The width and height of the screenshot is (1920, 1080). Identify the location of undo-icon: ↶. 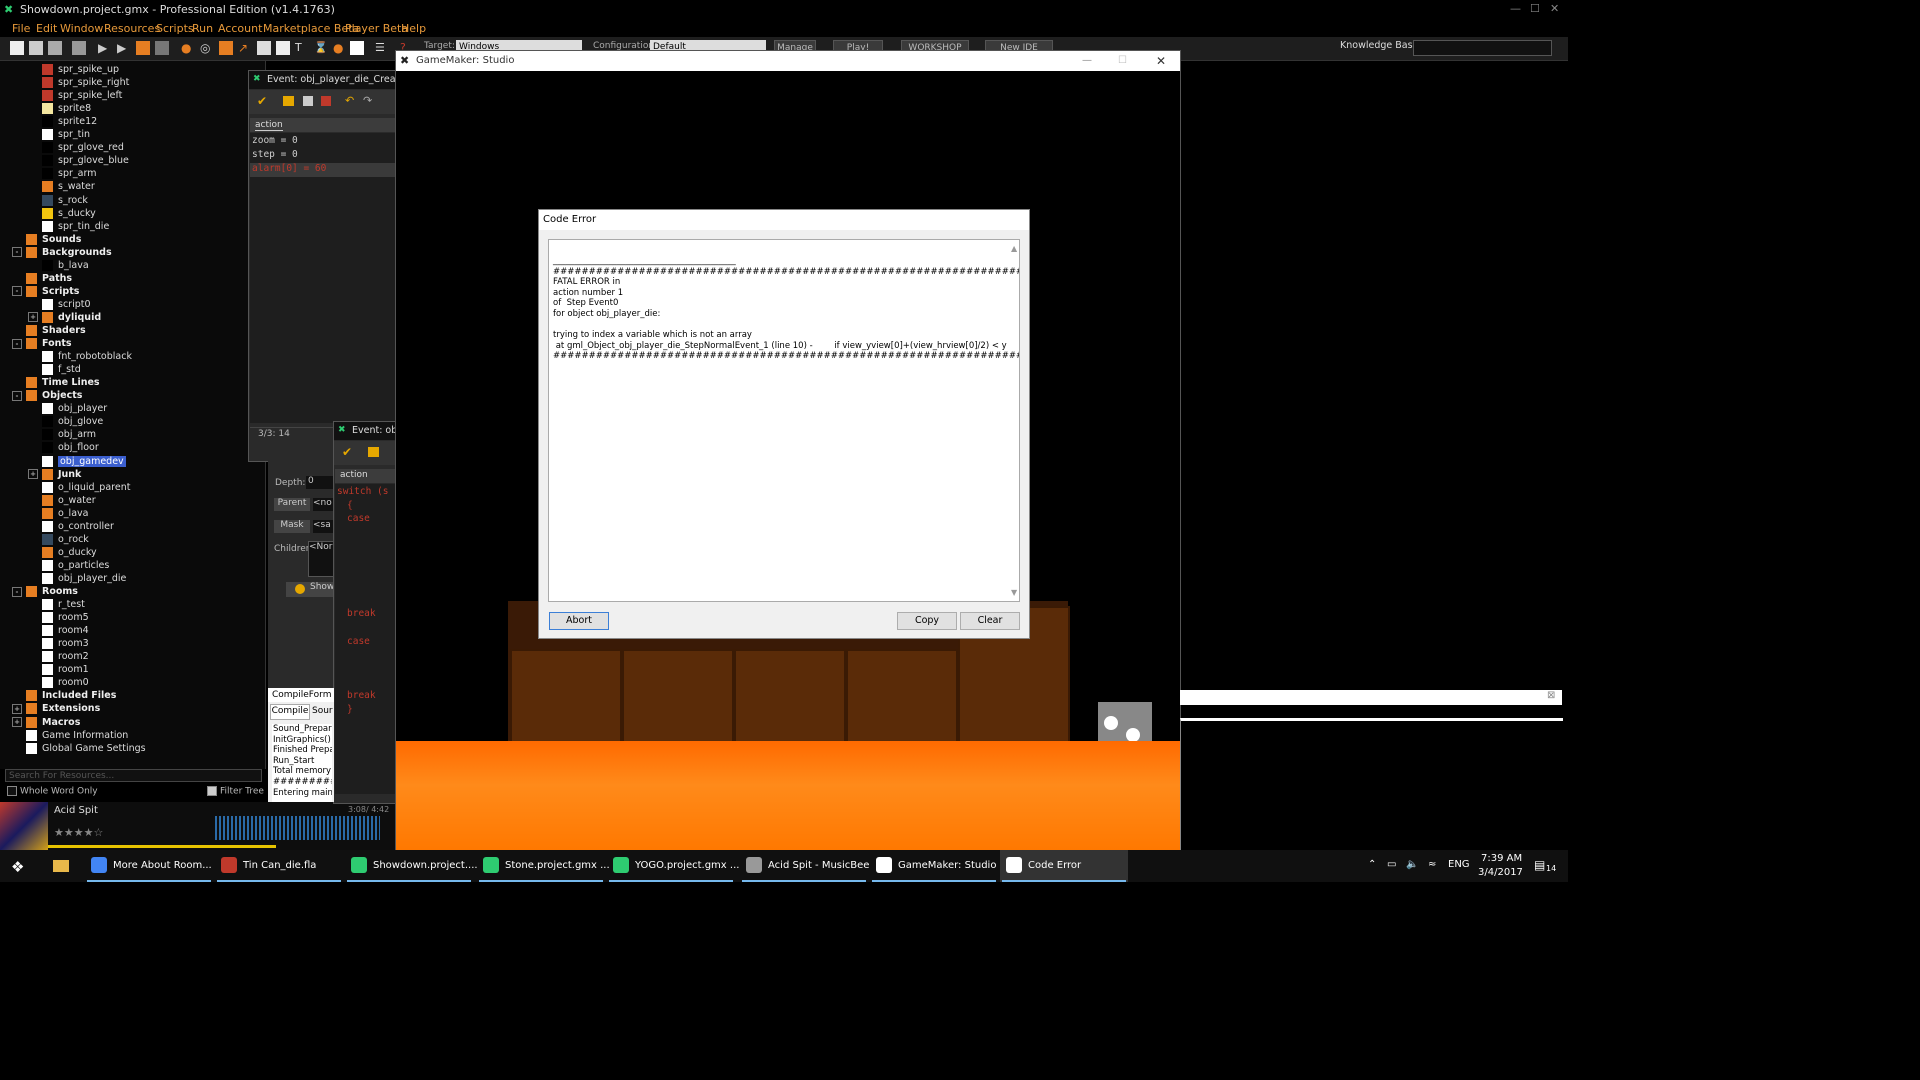
(349, 100).